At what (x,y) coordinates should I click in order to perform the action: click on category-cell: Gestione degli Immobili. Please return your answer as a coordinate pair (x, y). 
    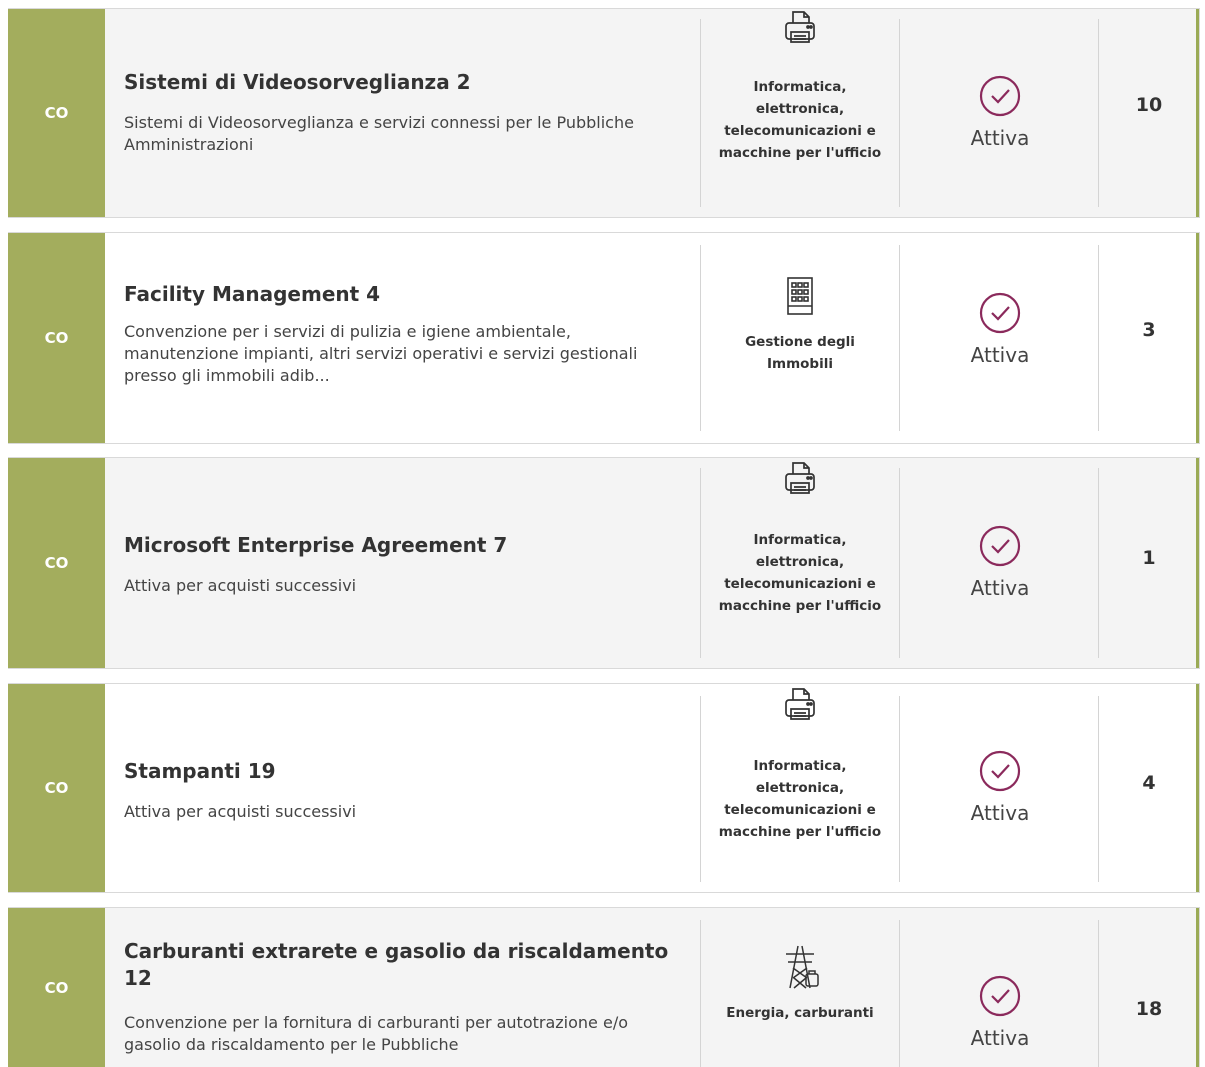
    Looking at the image, I should click on (800, 325).